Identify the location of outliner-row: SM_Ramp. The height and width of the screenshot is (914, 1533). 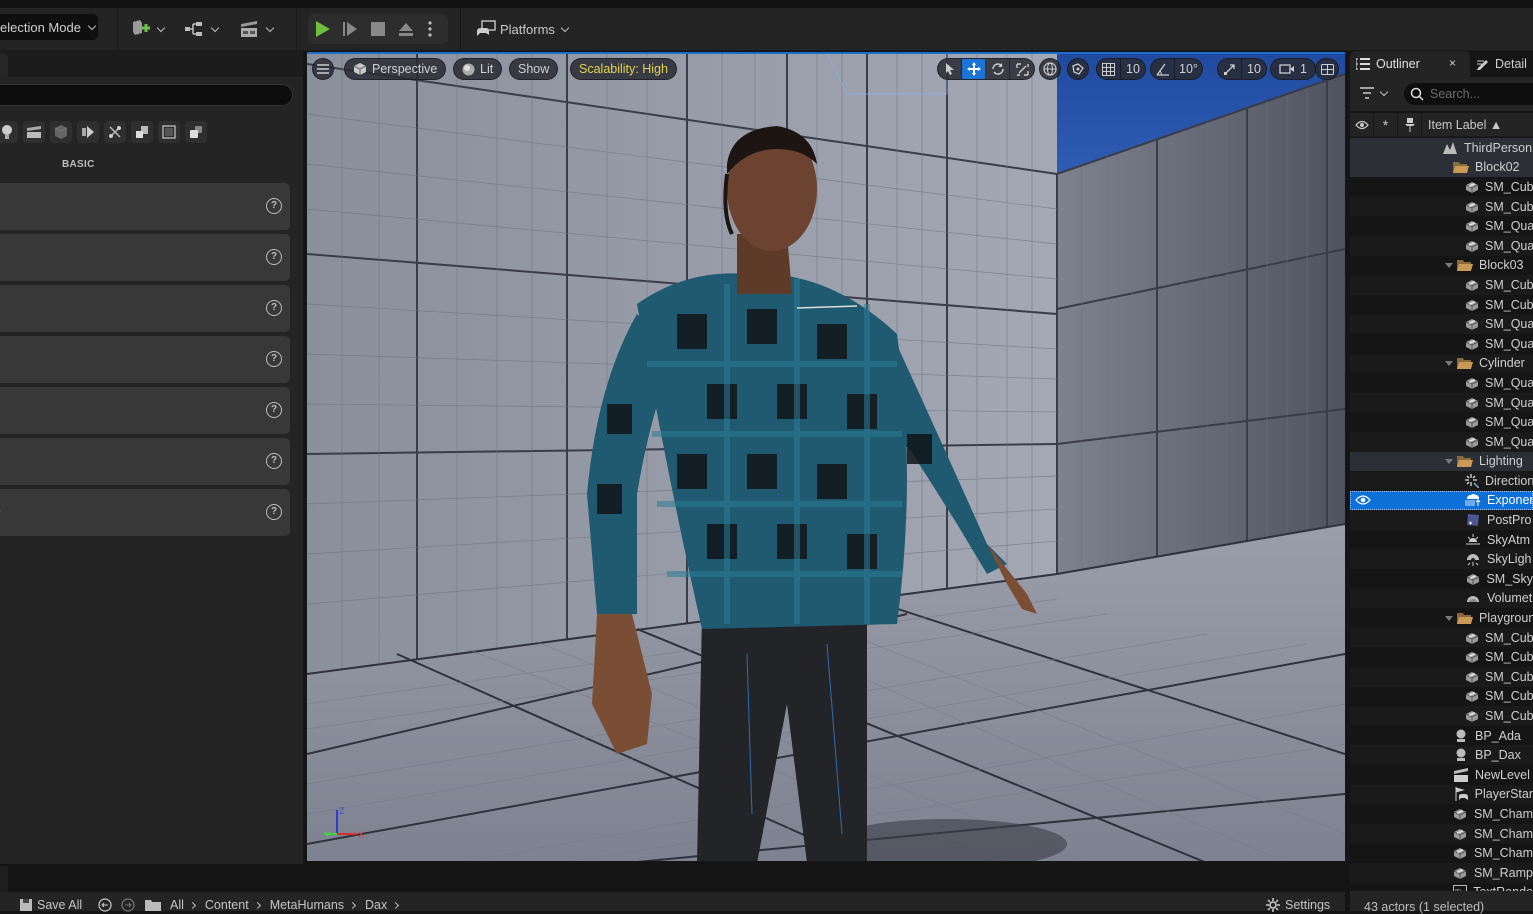
(1441, 872).